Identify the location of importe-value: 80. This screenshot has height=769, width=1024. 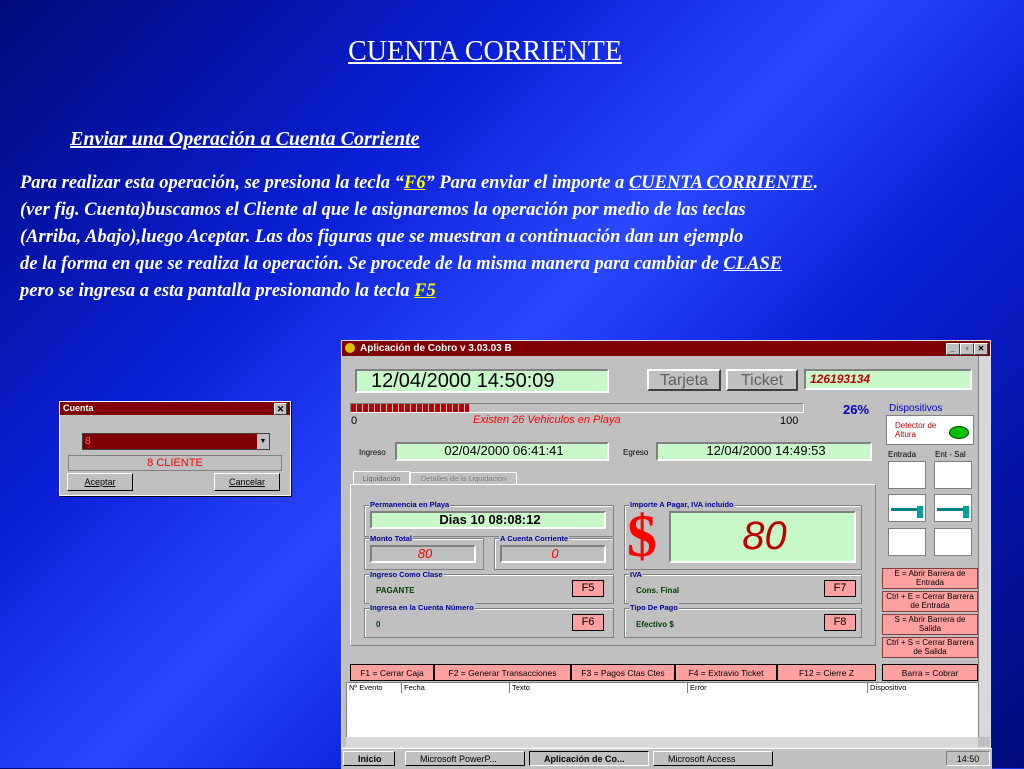
(762, 537).